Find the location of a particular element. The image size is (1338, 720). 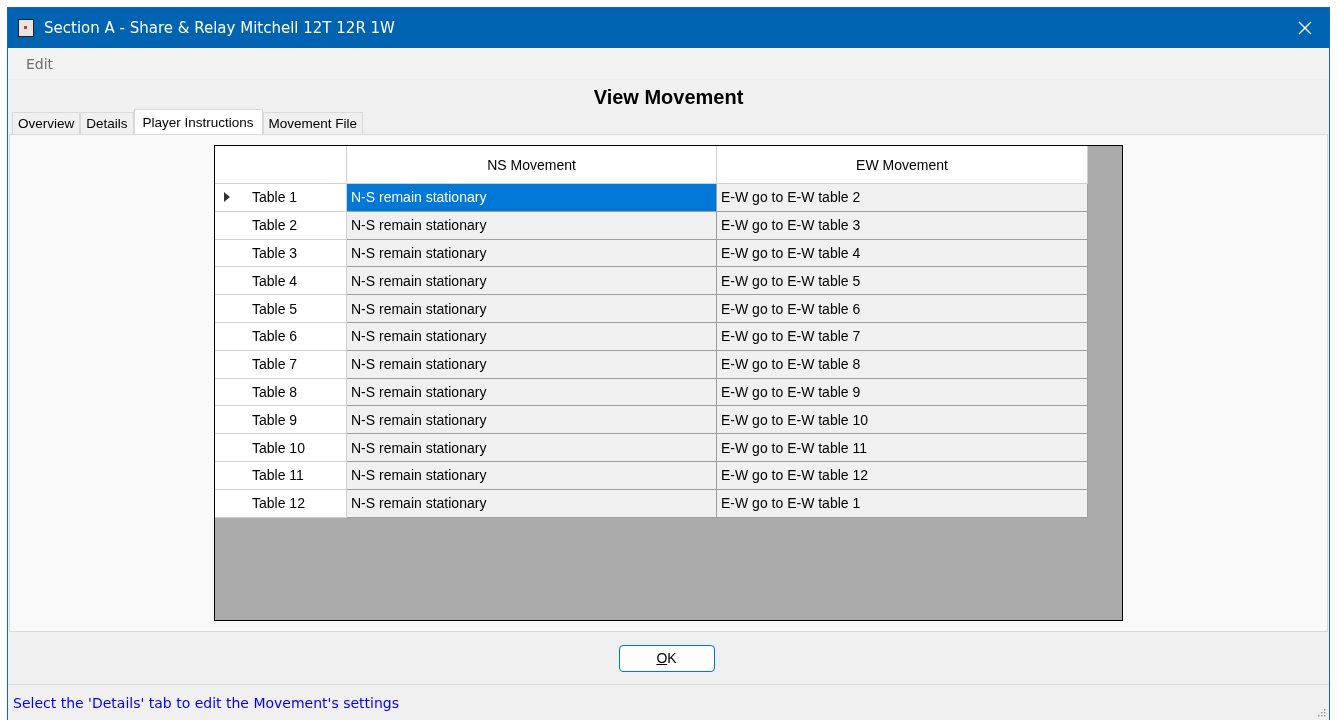

tab: Details is located at coordinates (107, 123).